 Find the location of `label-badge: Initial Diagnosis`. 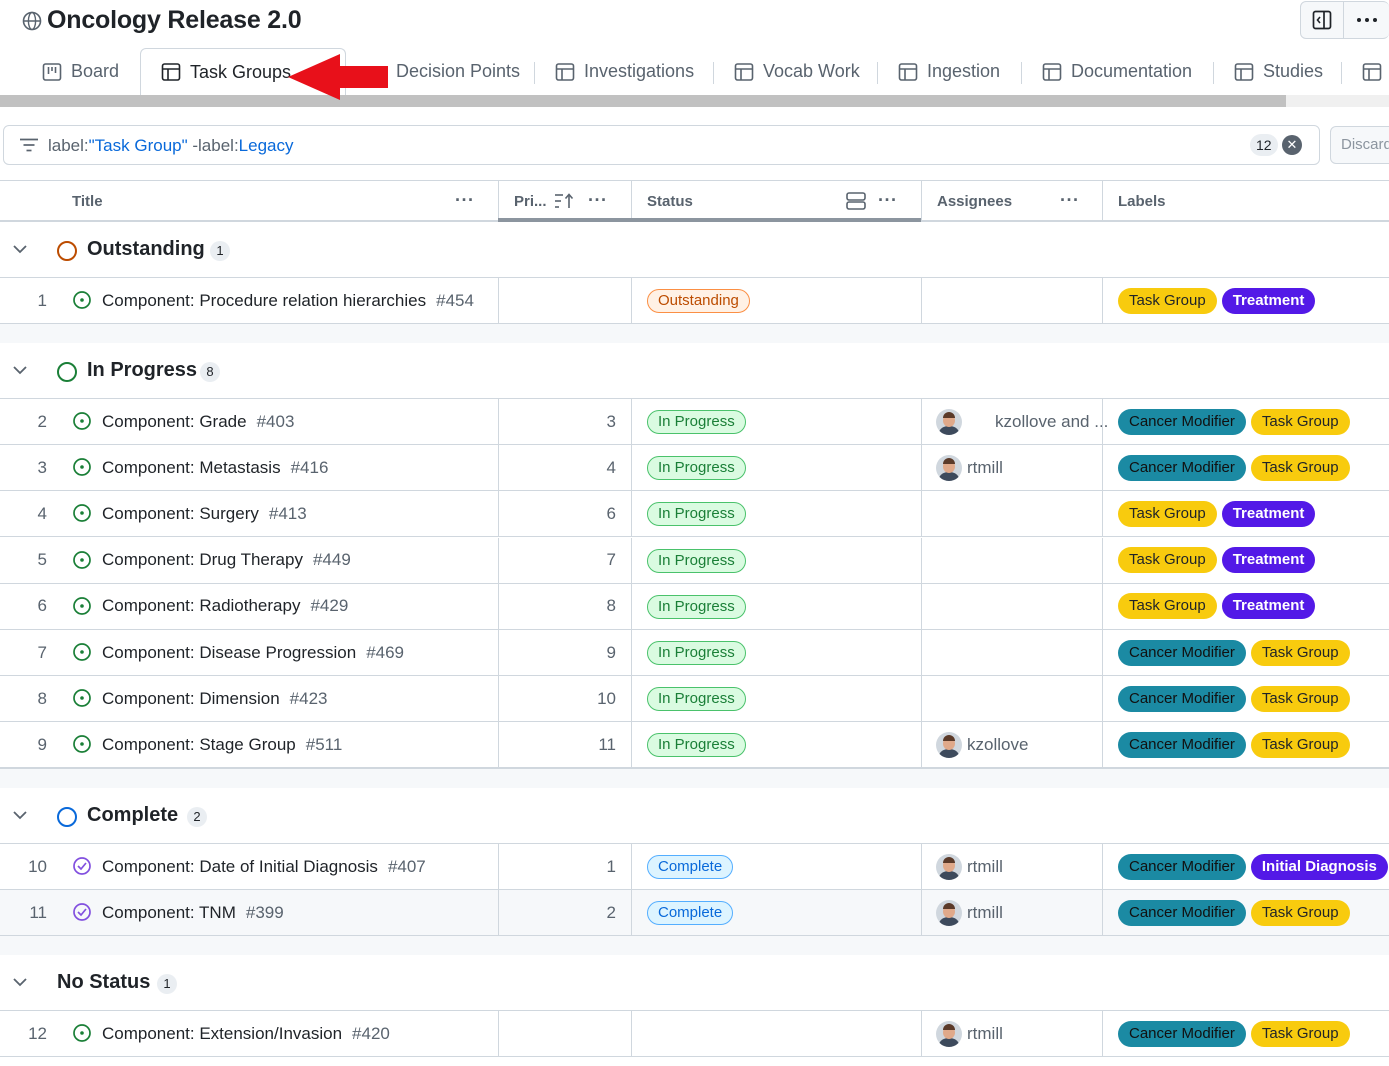

label-badge: Initial Diagnosis is located at coordinates (1319, 866).